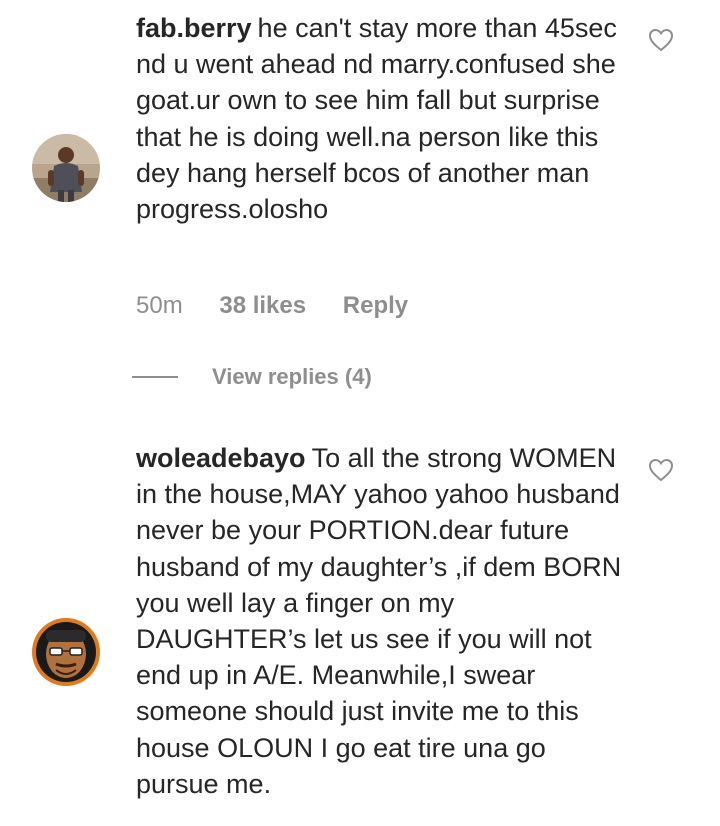 The height and width of the screenshot is (826, 720). I want to click on view-replies-button: View replies (4), so click(252, 377).